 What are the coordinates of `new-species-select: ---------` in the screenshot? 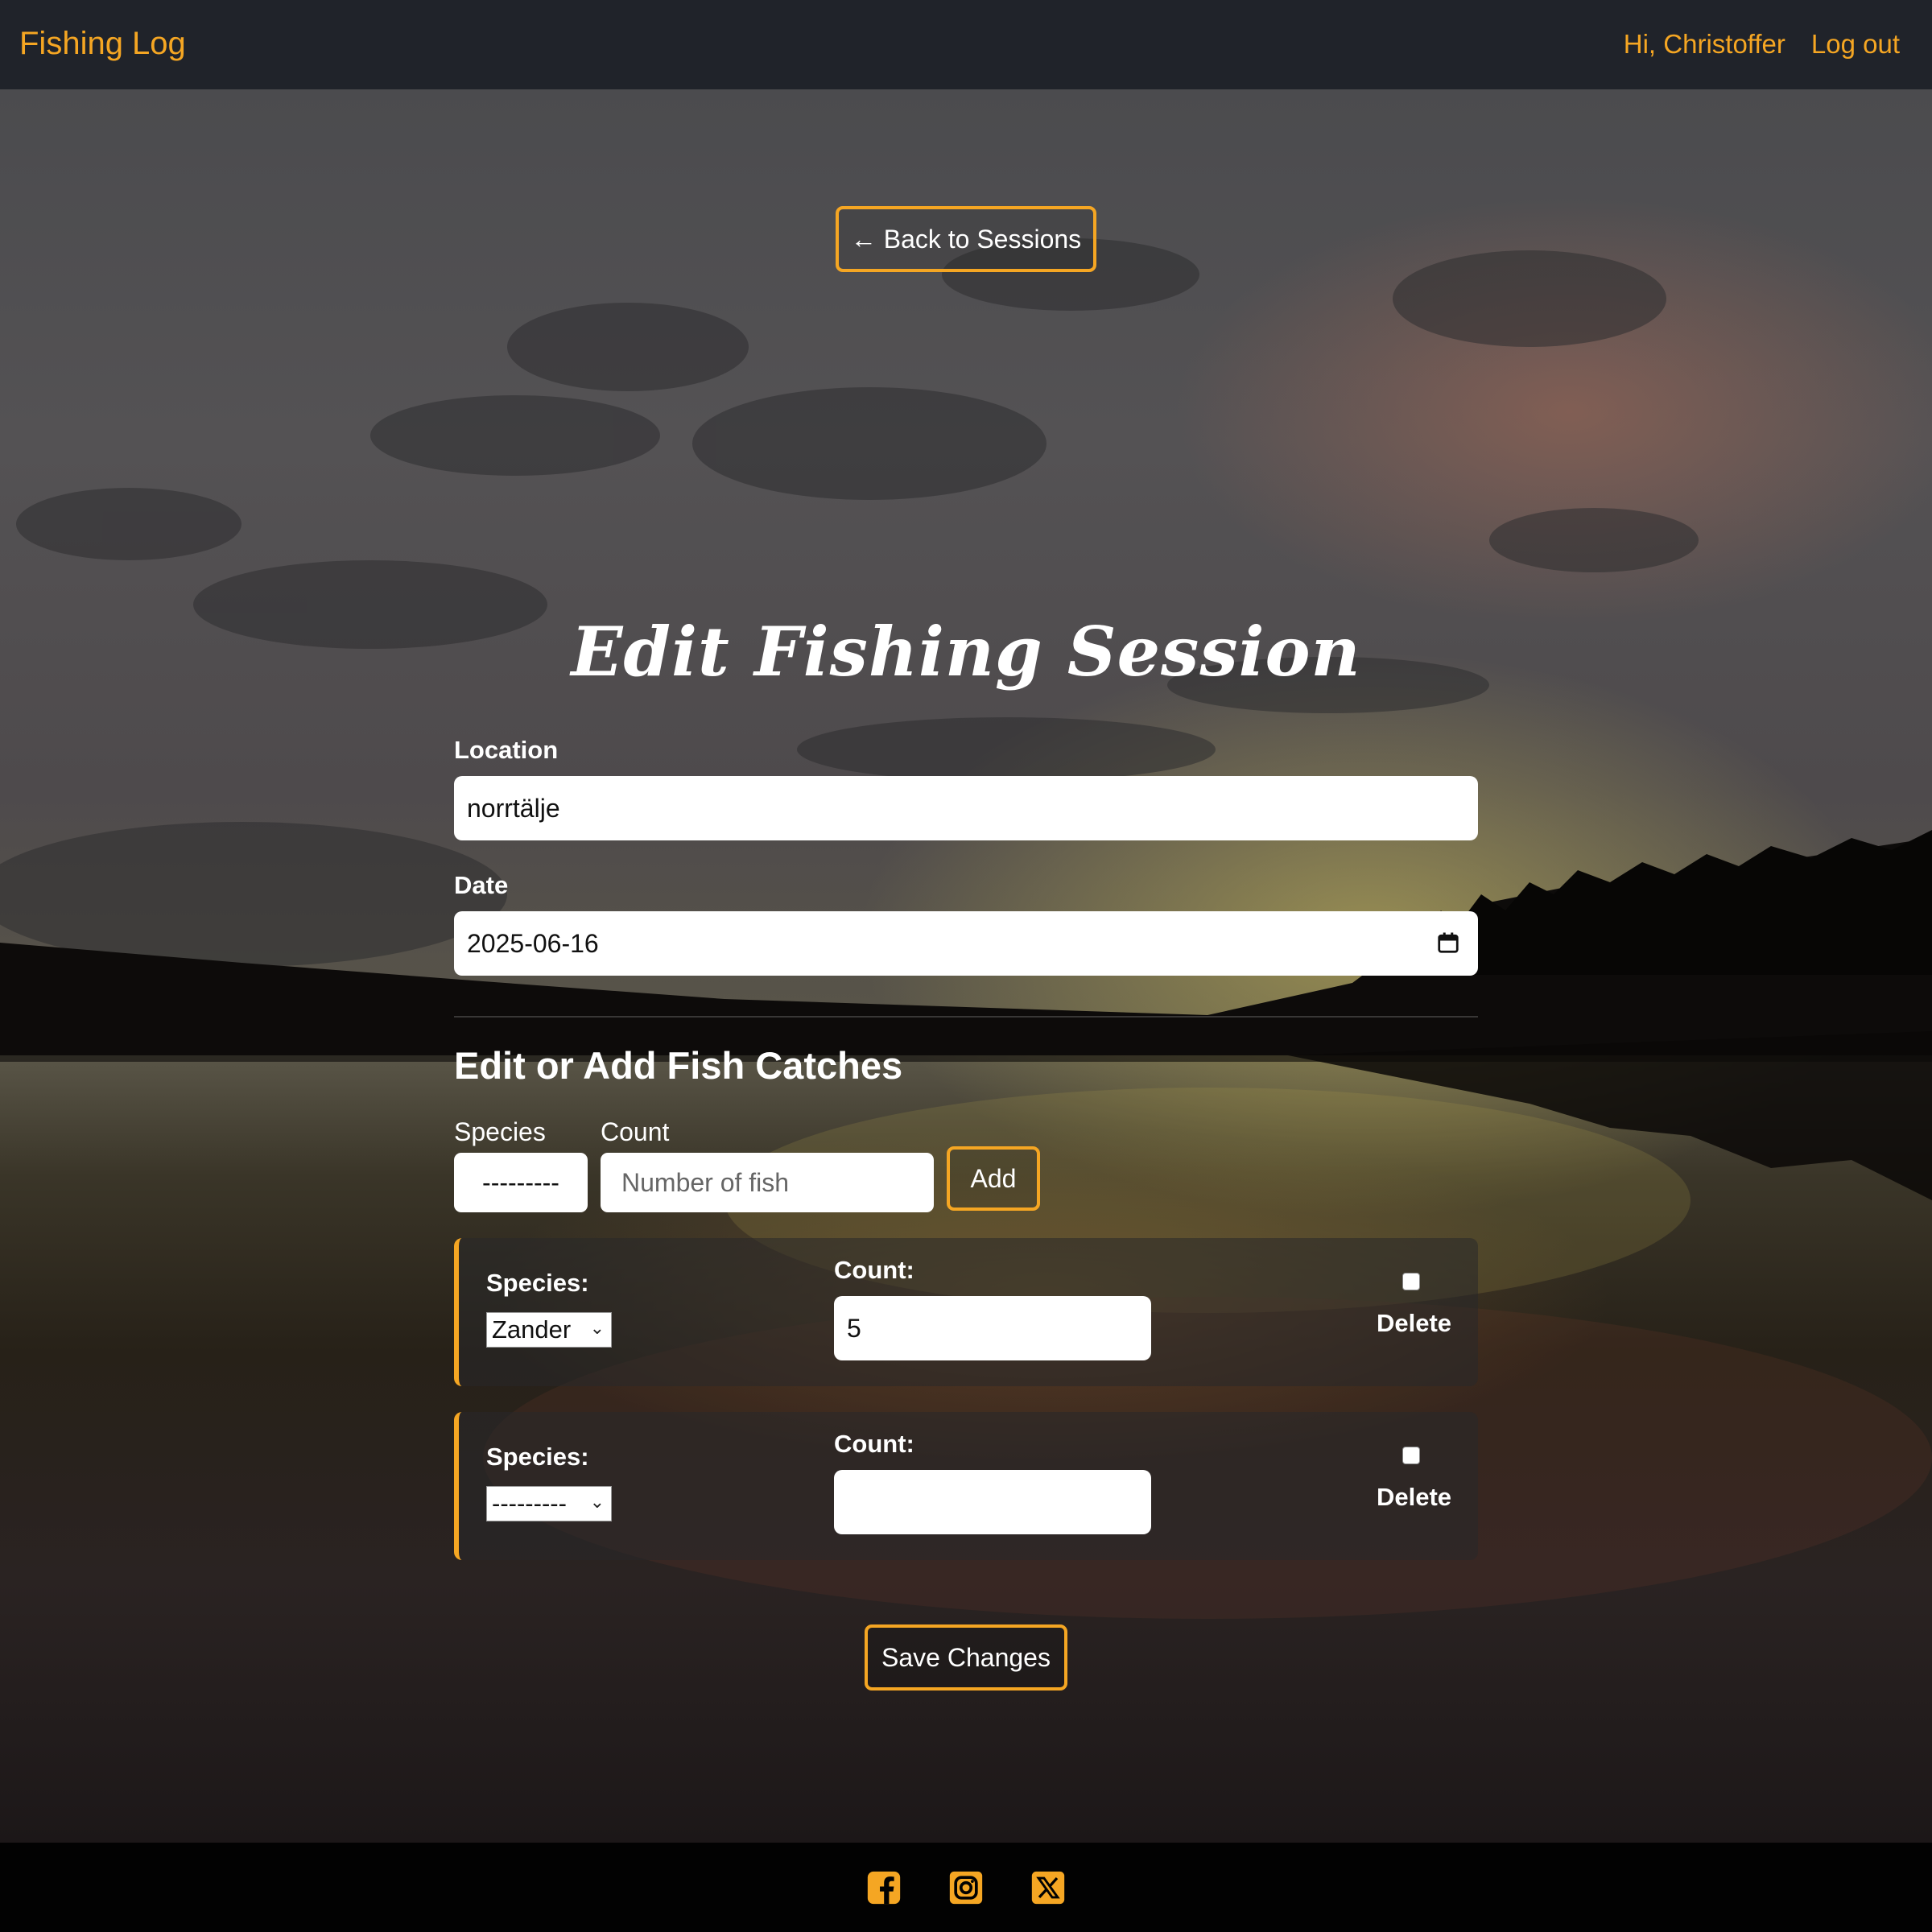 It's located at (521, 1182).